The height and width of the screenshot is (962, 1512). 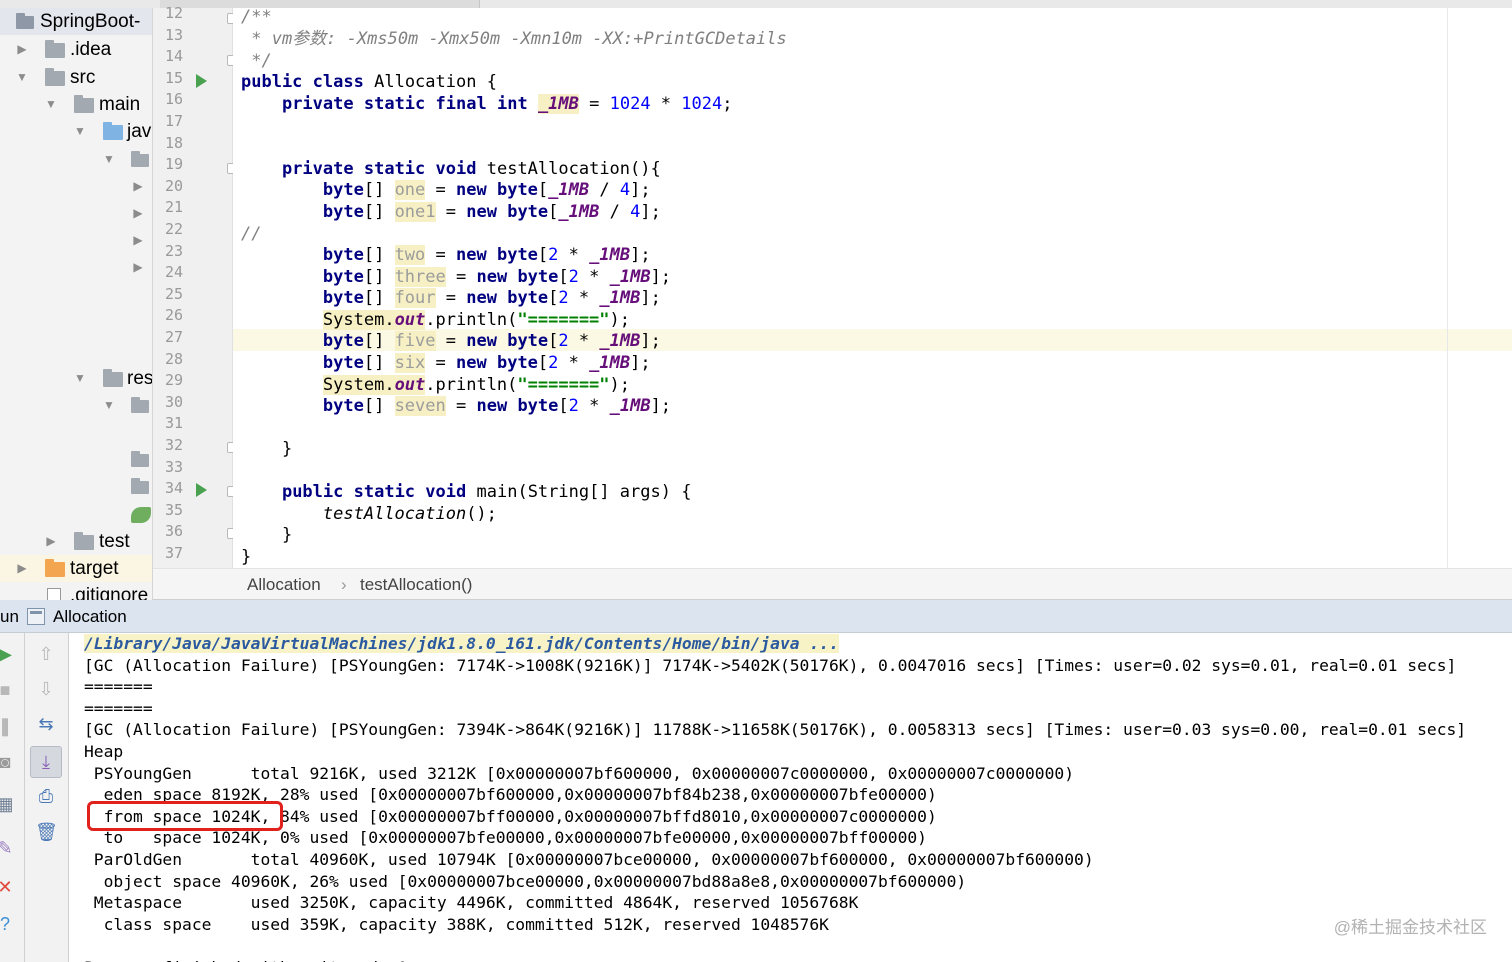 I want to click on tree-item-config, so click(x=76, y=514).